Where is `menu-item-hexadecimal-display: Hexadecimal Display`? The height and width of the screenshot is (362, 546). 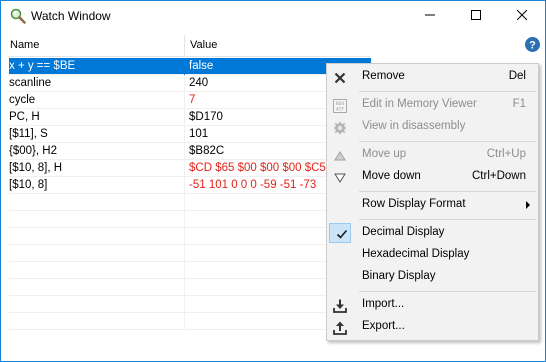
menu-item-hexadecimal-display: Hexadecimal Display is located at coordinates (432, 255).